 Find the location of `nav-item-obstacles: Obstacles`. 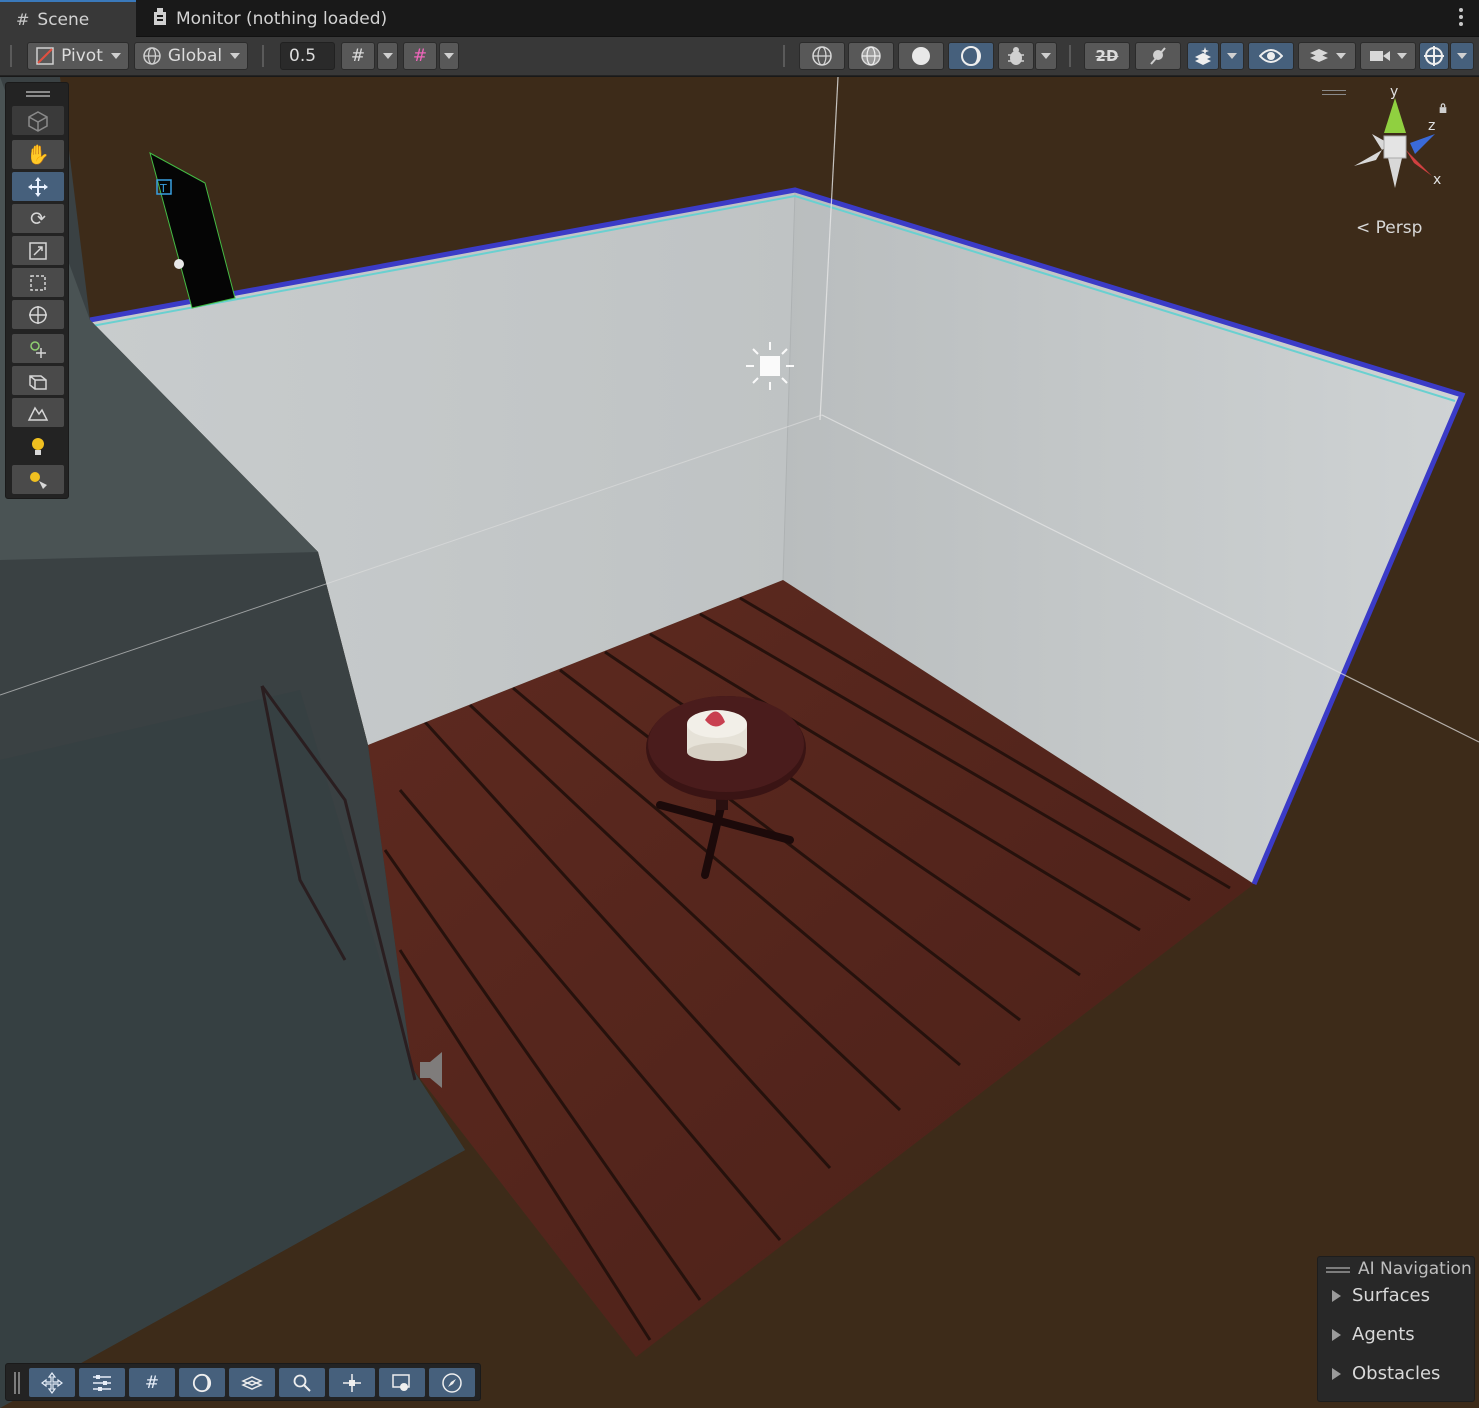

nav-item-obstacles: Obstacles is located at coordinates (1386, 1373).